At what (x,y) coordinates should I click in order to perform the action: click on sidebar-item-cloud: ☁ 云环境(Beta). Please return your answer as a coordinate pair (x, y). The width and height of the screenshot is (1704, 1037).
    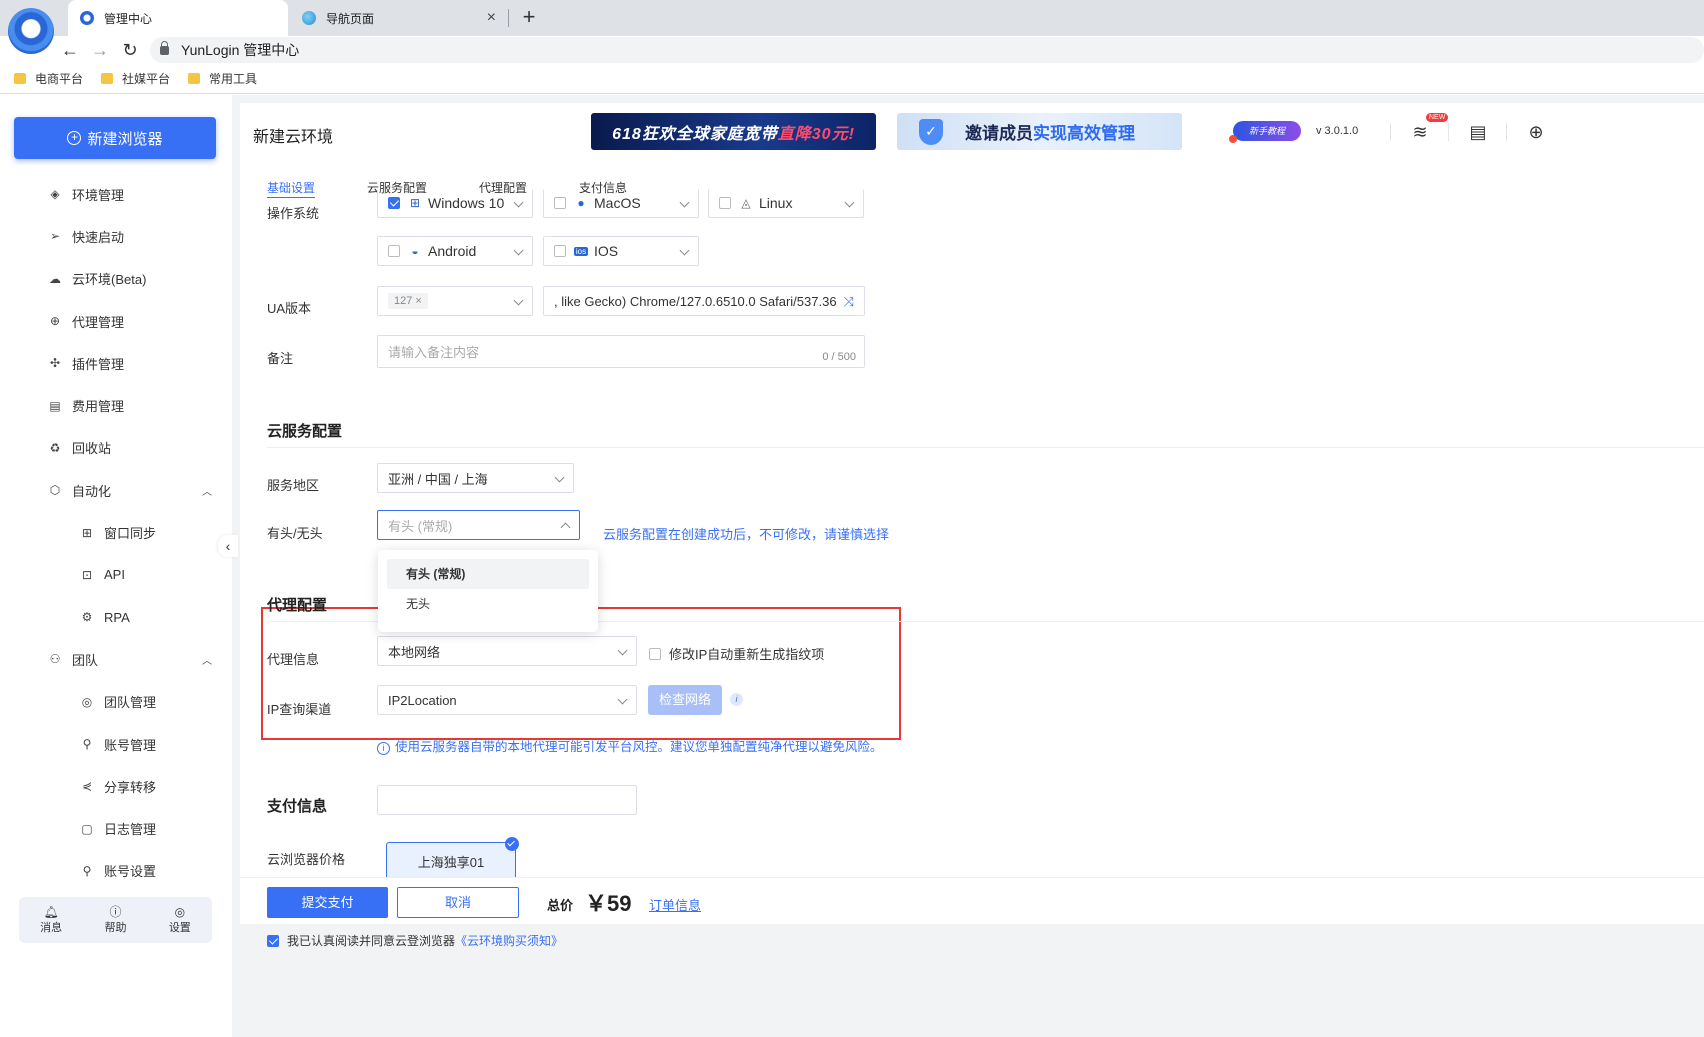
    Looking at the image, I should click on (116, 279).